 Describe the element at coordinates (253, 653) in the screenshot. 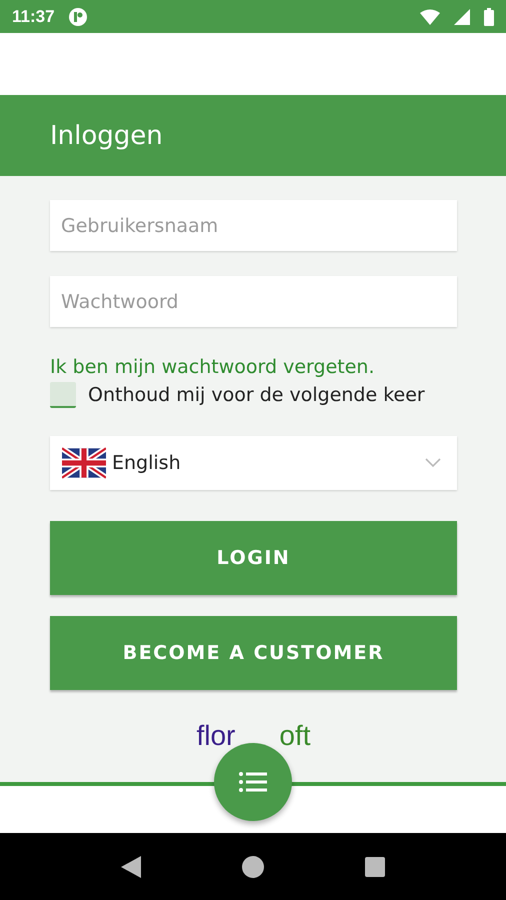

I see `become-customer-button: BECOME A CUSTOMER` at that location.